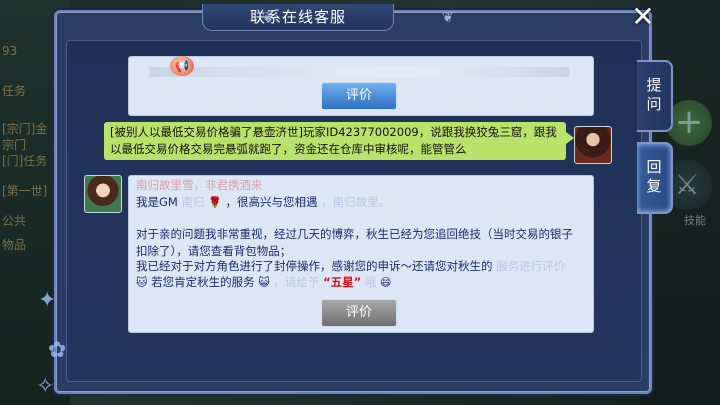 This screenshot has width=720, height=405. I want to click on bg-skill-label: 技能, so click(695, 220).